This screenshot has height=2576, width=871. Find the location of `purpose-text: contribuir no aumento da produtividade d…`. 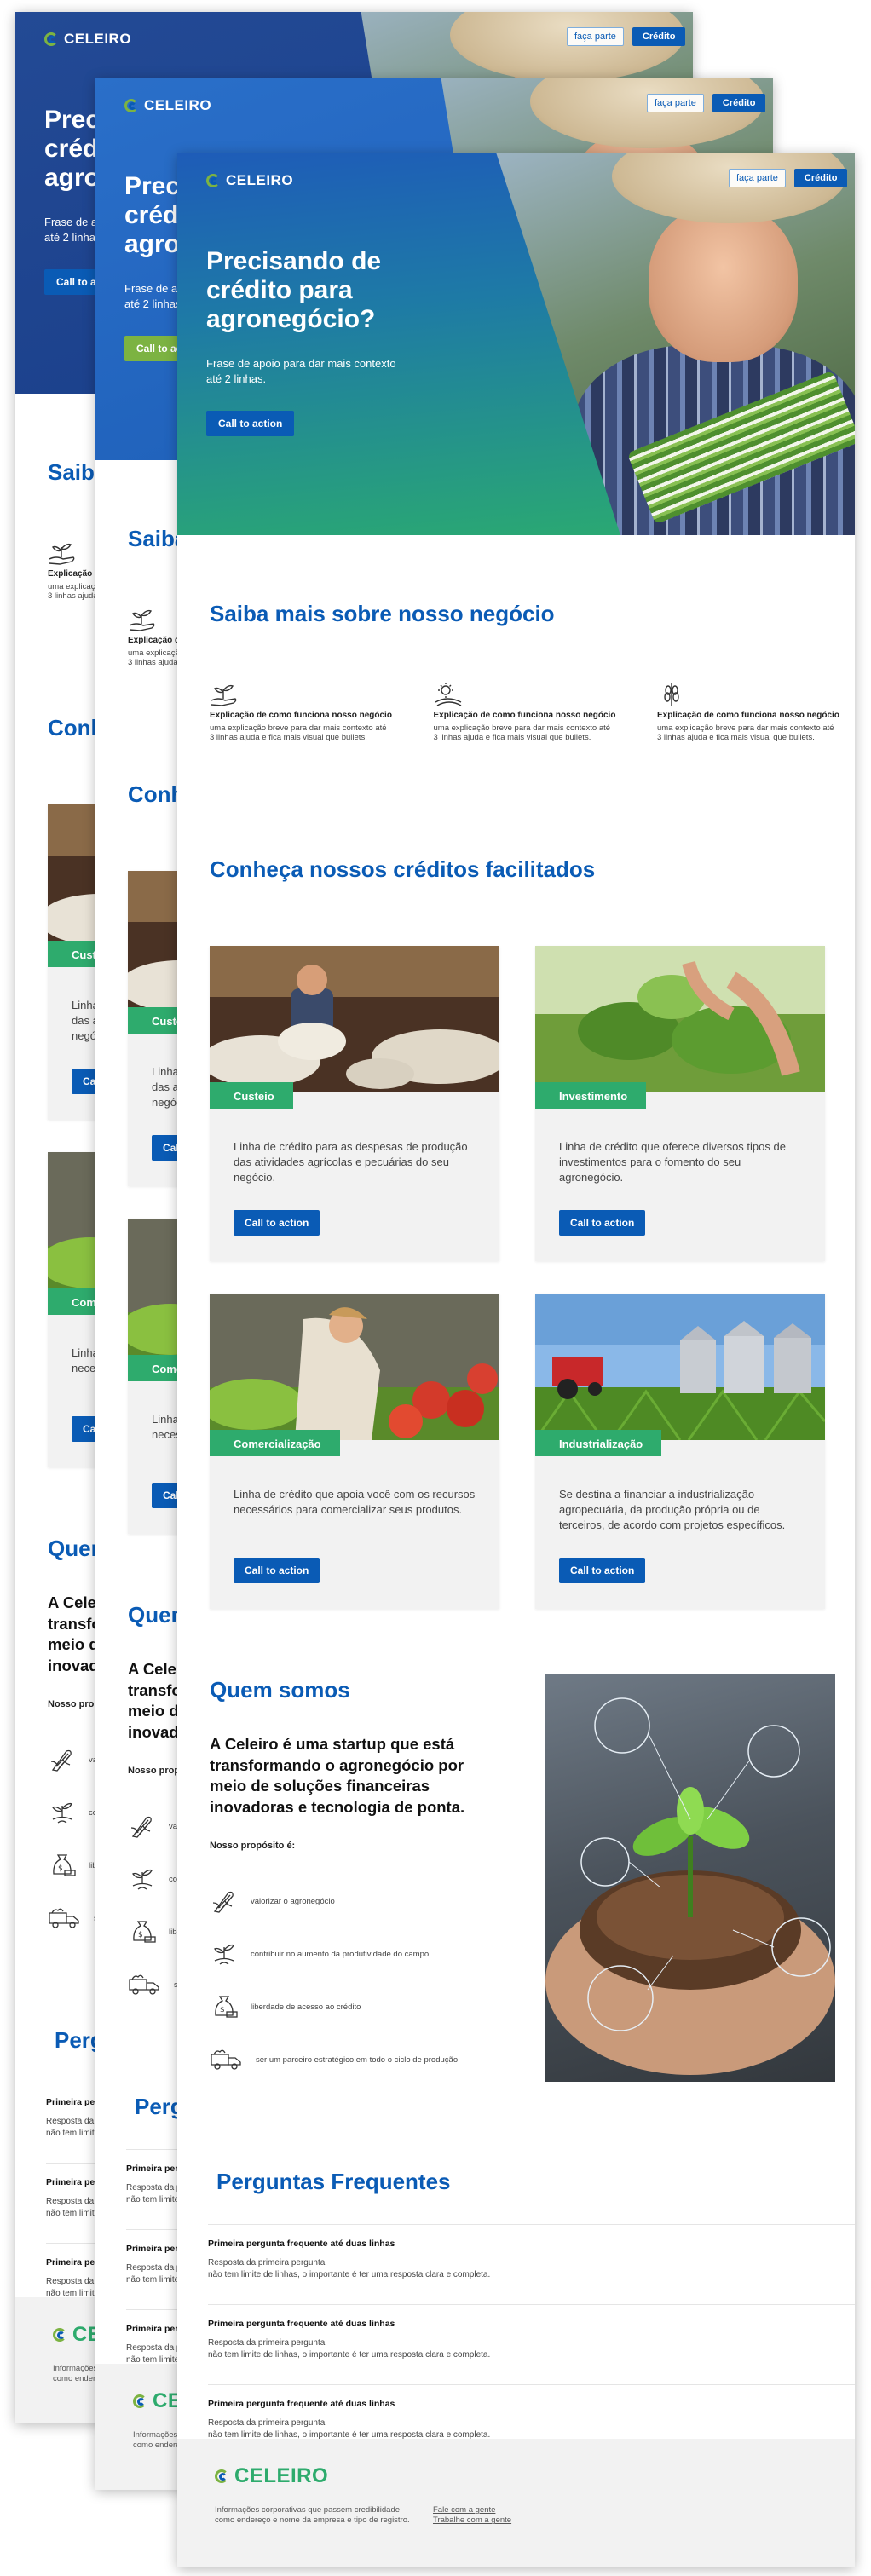

purpose-text: contribuir no aumento da produtividade d… is located at coordinates (340, 1954).